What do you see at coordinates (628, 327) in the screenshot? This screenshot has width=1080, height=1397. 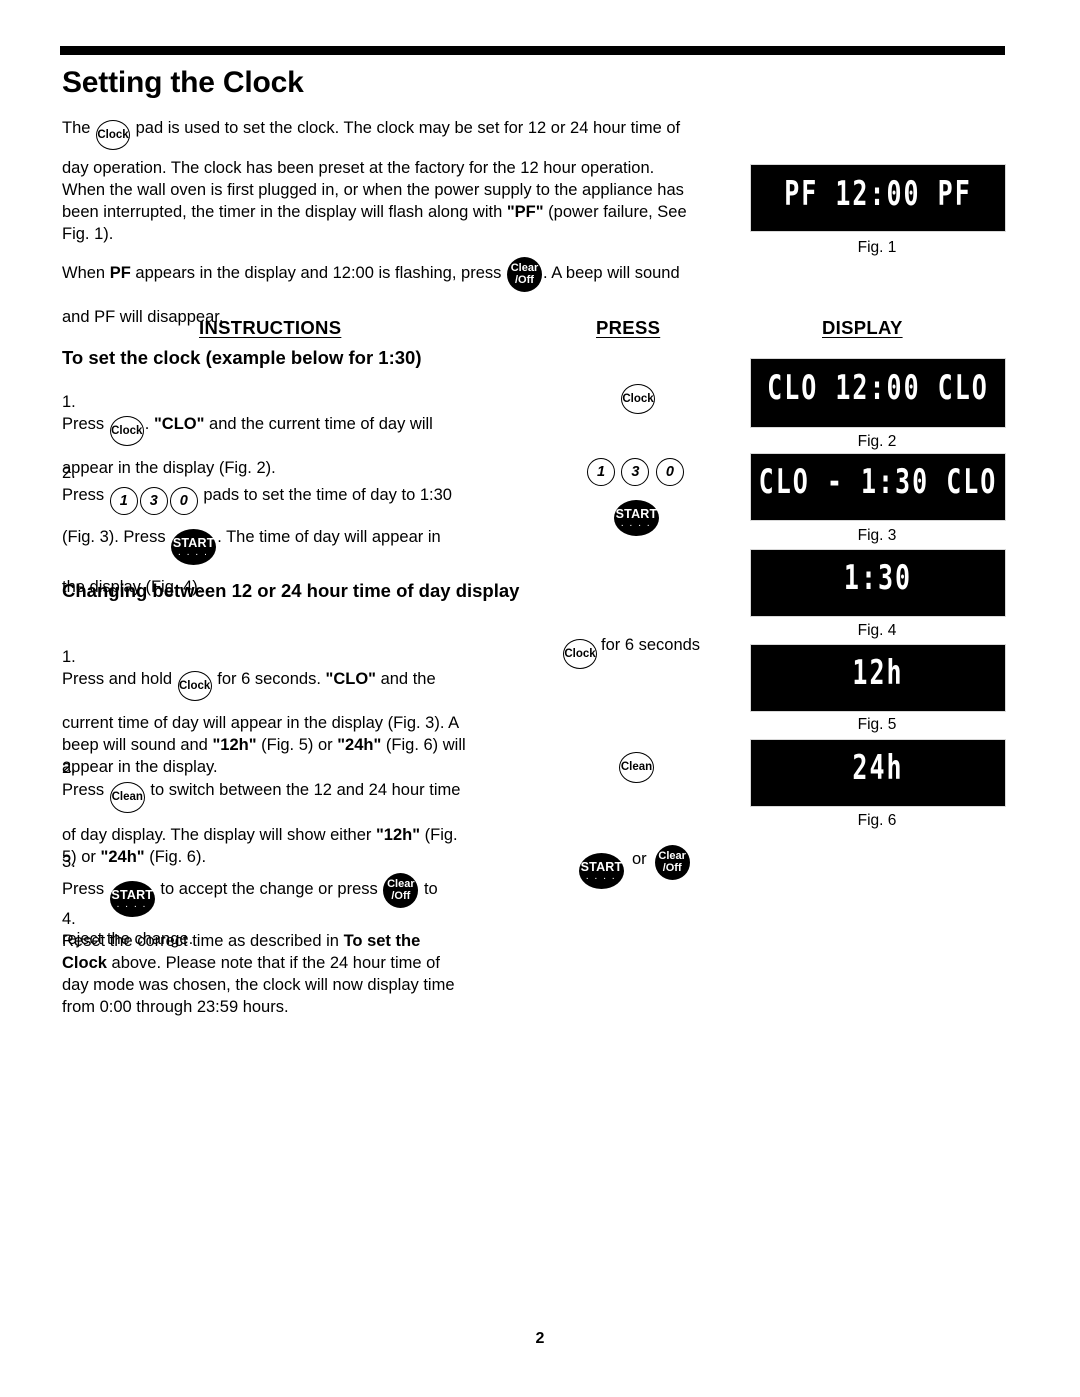 I see `column-header-press: PRESS` at bounding box center [628, 327].